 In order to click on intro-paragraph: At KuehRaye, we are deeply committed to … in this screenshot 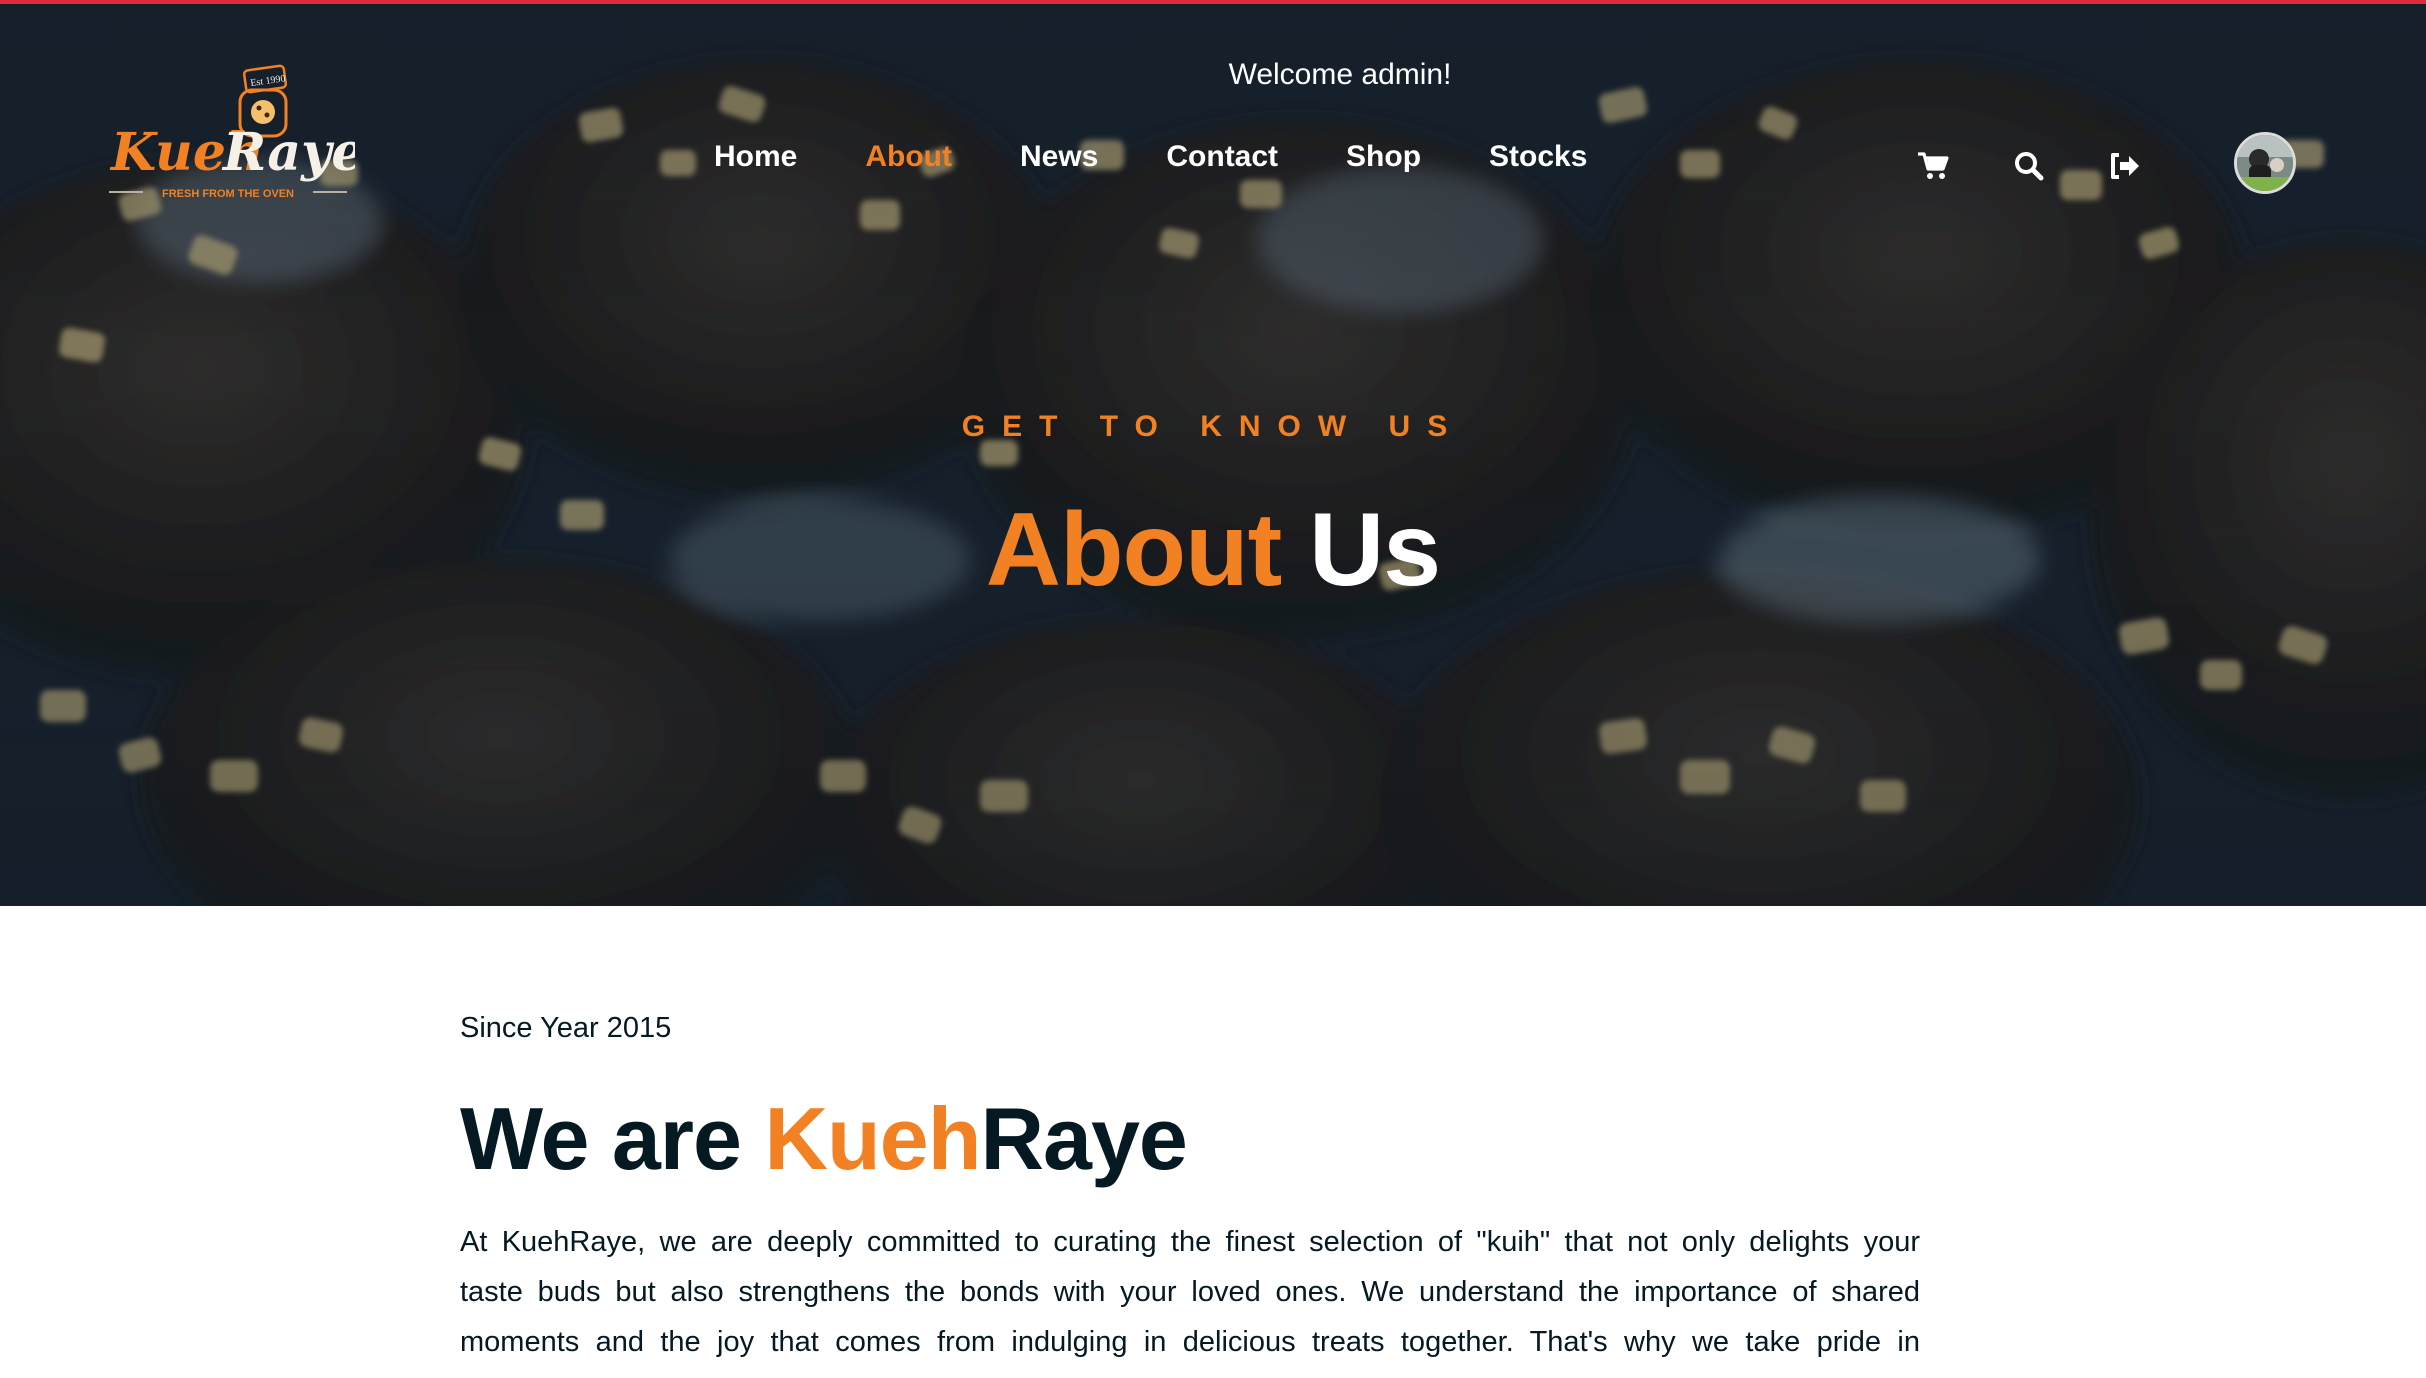, I will do `click(1190, 1292)`.